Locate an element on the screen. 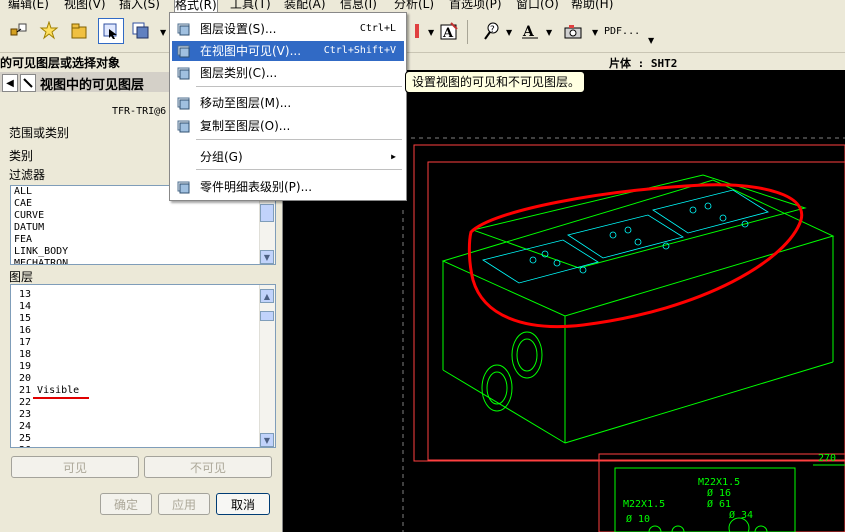 The width and height of the screenshot is (845, 532). dimension-phi16: Ø 16 is located at coordinates (719, 493).